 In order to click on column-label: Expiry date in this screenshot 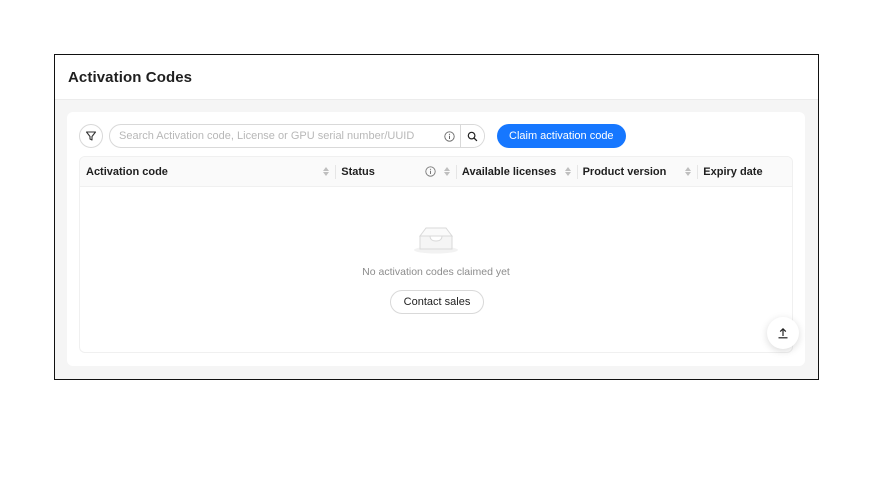, I will do `click(733, 171)`.